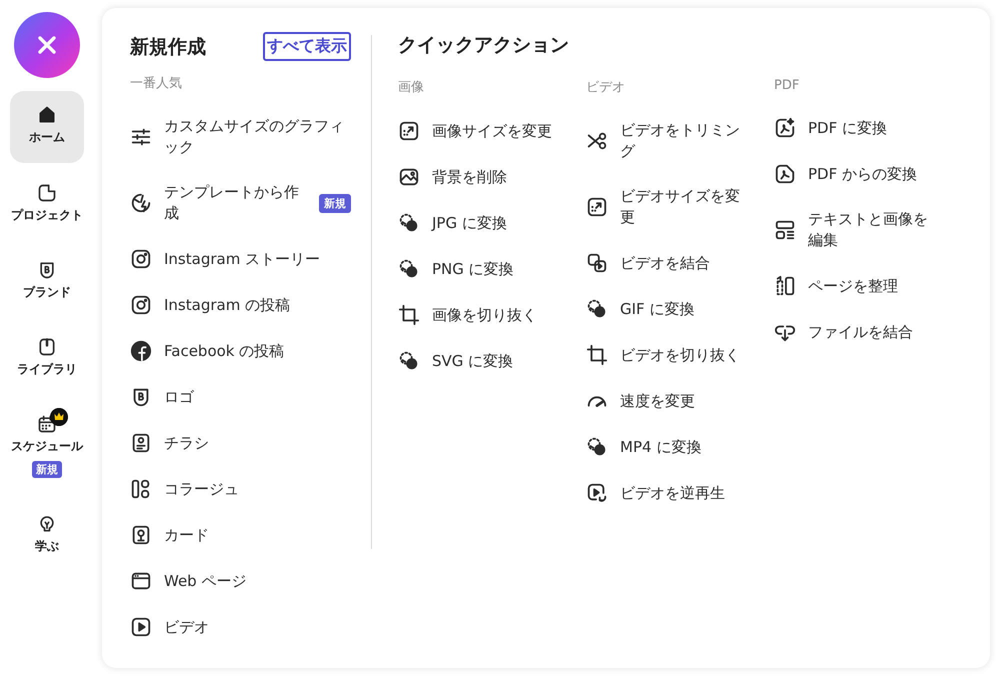 The width and height of the screenshot is (1000, 679). I want to click on pages-icon, so click(785, 286).